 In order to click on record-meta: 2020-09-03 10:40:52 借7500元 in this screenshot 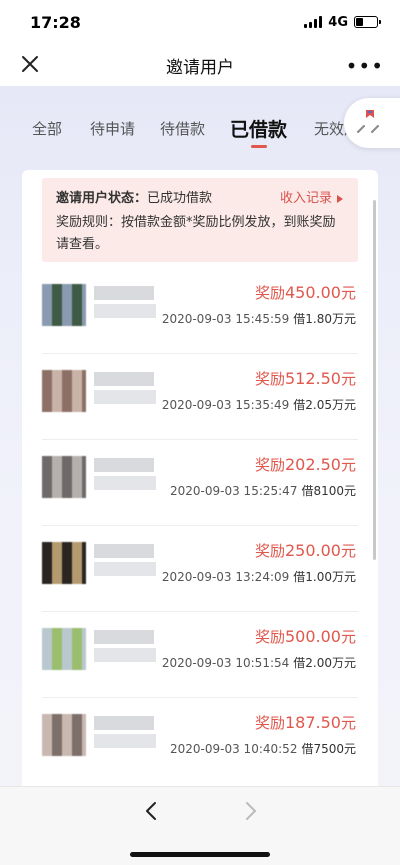, I will do `click(263, 748)`.